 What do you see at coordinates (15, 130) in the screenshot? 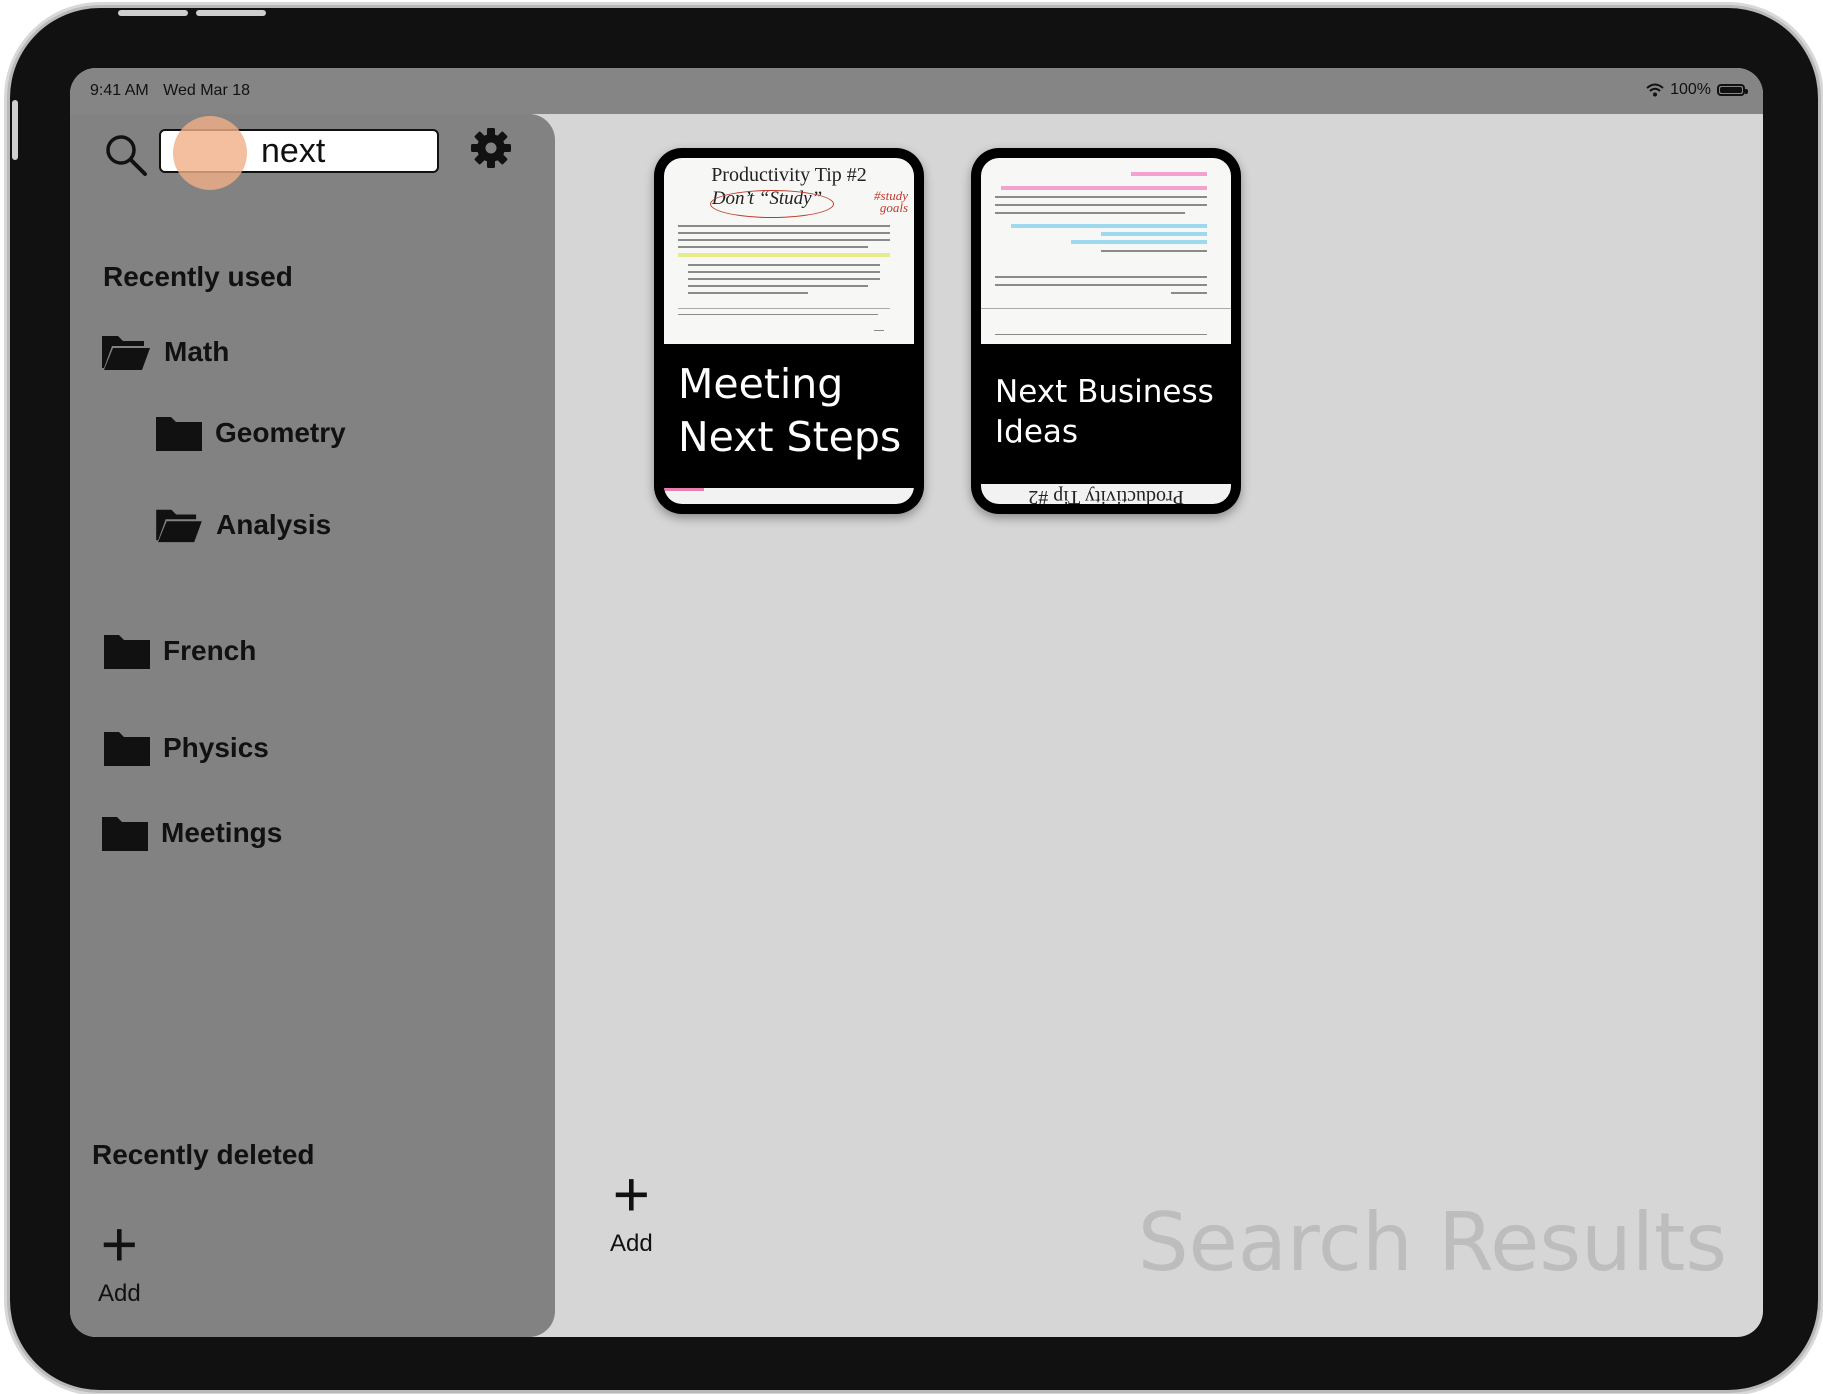
I see `side-button` at bounding box center [15, 130].